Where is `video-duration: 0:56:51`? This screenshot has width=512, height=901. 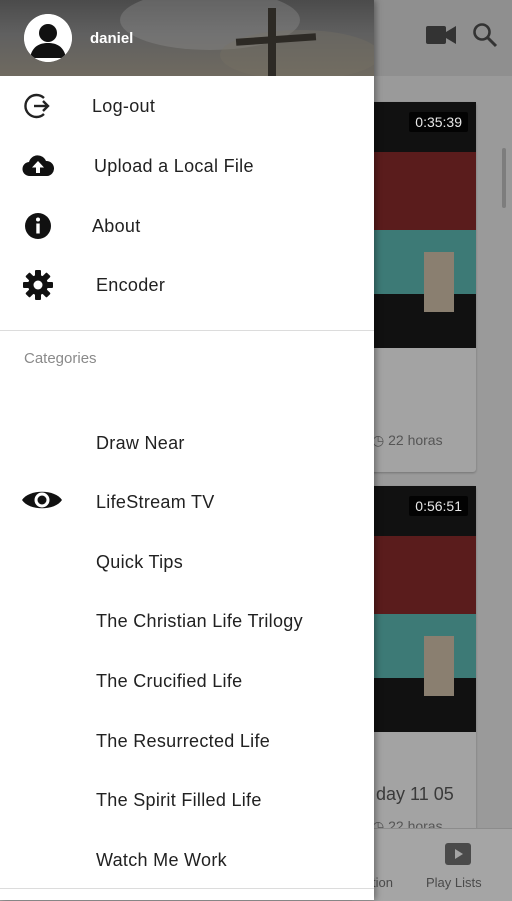
video-duration: 0:56:51 is located at coordinates (438, 506).